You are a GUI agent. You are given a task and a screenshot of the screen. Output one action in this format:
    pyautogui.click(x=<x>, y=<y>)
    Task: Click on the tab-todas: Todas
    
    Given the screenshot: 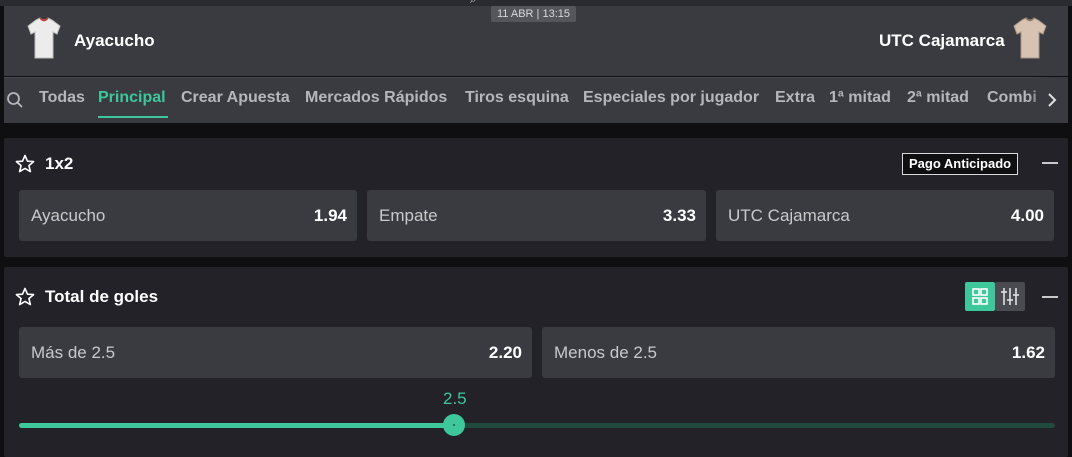 What is the action you would take?
    pyautogui.click(x=62, y=98)
    